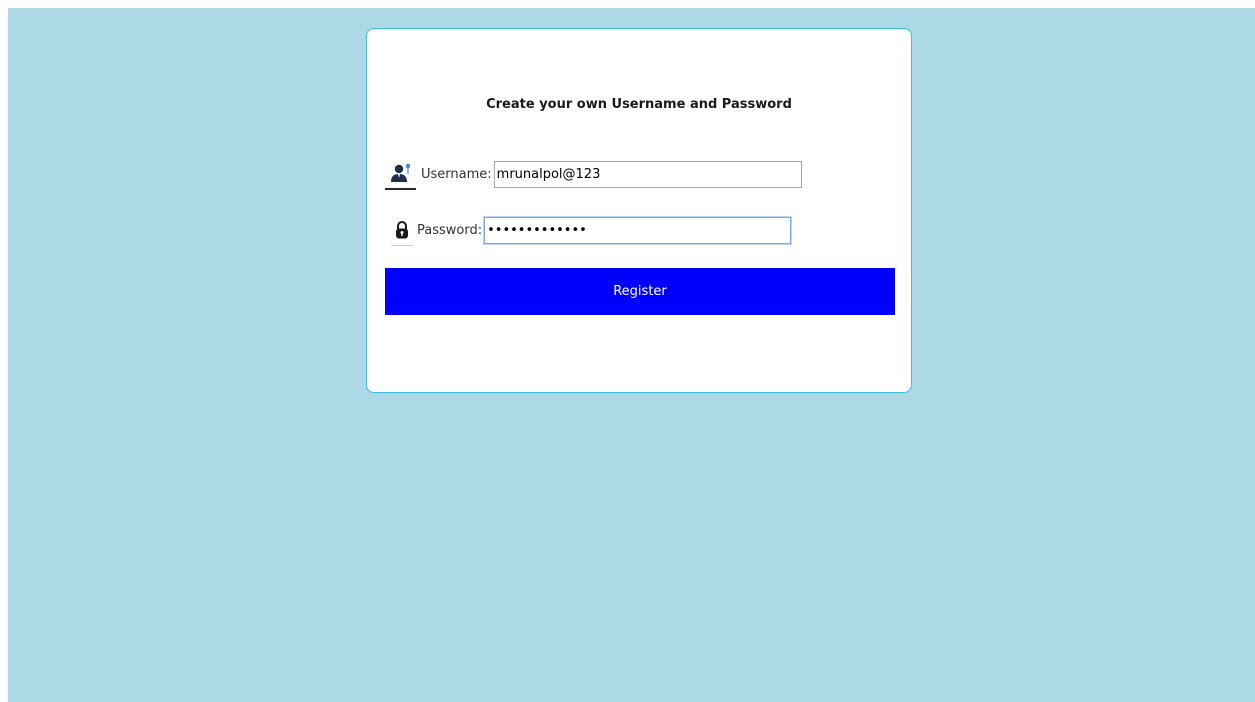 This screenshot has width=1255, height=702. What do you see at coordinates (638, 230) in the screenshot?
I see `password-input` at bounding box center [638, 230].